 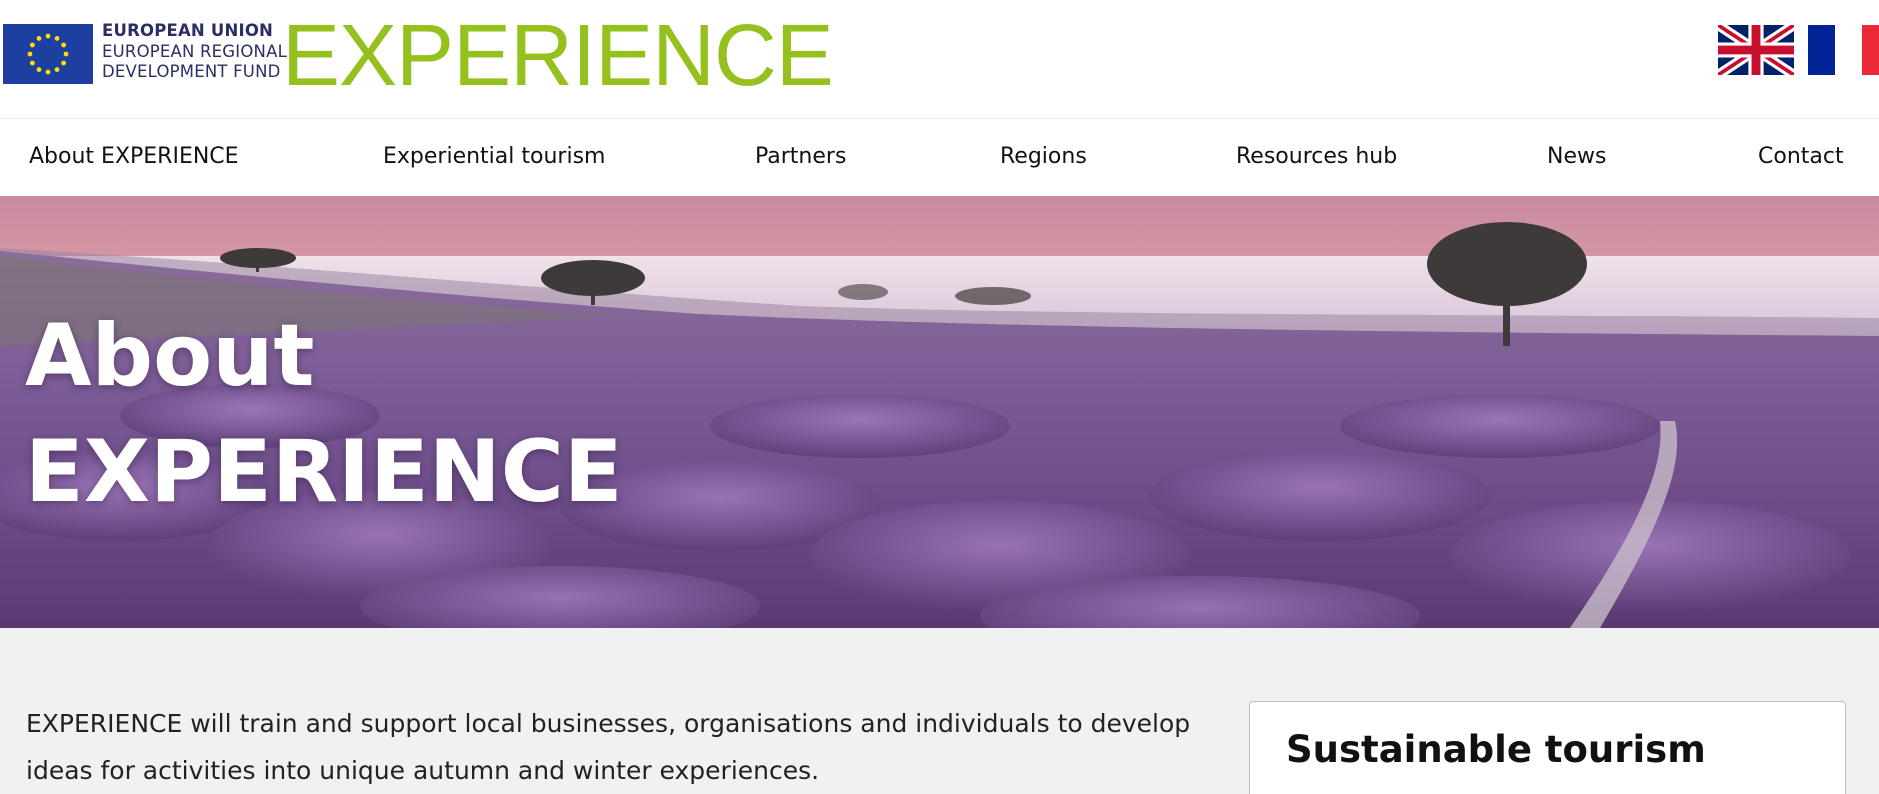 I want to click on site-logo: EXPERIENCE, so click(x=558, y=56).